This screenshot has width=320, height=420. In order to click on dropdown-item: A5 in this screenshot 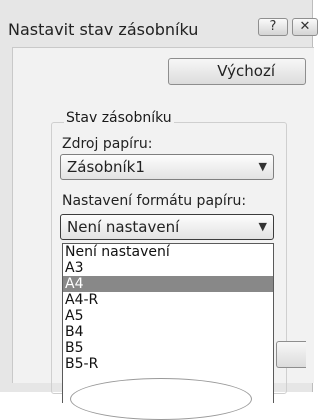, I will do `click(168, 316)`.